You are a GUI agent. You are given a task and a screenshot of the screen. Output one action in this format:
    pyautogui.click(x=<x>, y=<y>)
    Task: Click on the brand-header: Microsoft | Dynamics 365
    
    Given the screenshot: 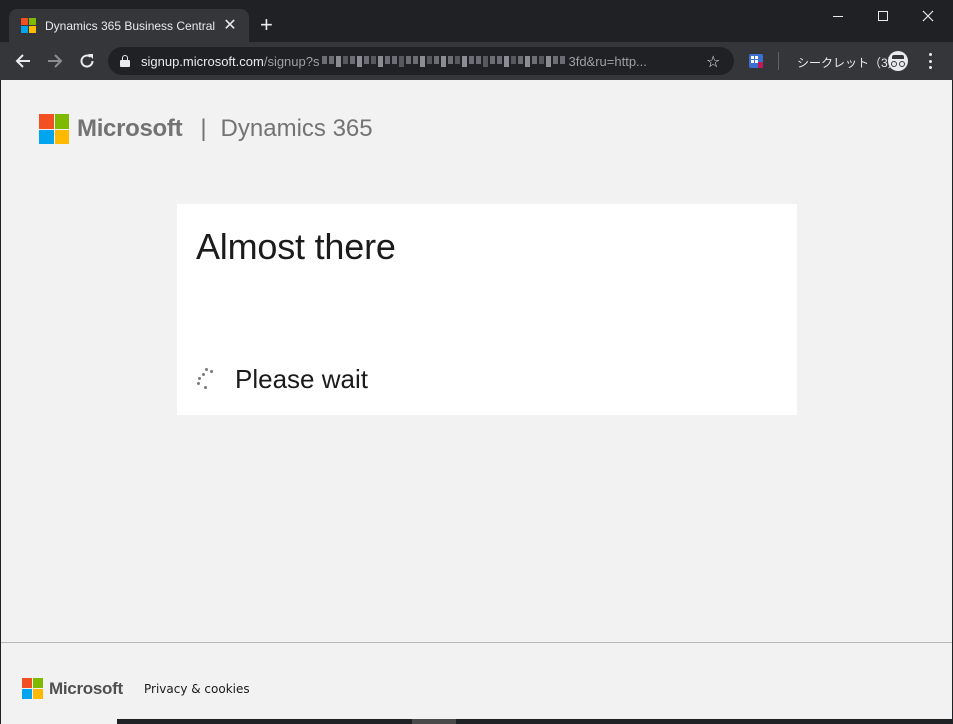 What is the action you would take?
    pyautogui.click(x=206, y=129)
    